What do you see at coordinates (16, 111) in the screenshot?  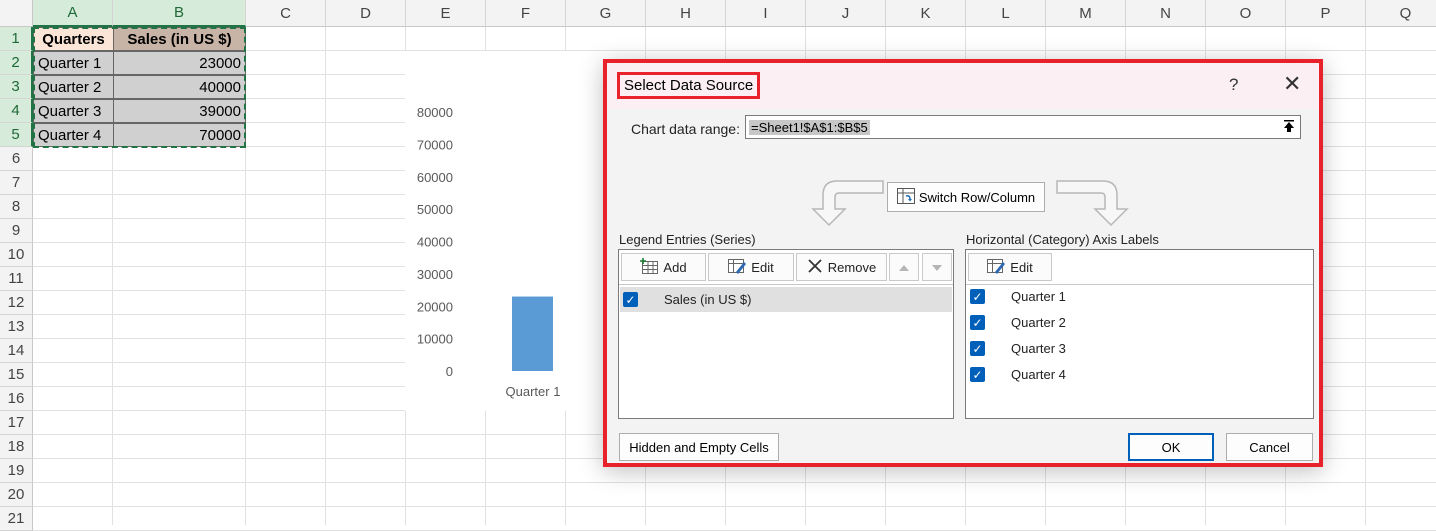 I see `row-header: 4` at bounding box center [16, 111].